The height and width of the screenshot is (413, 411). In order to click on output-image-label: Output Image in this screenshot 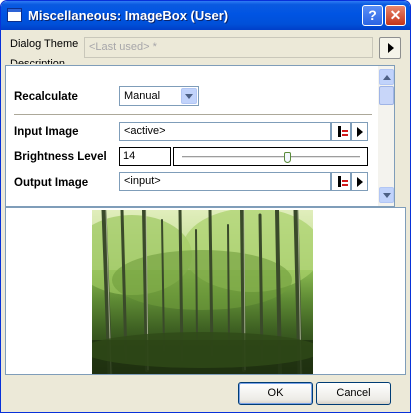, I will do `click(51, 183)`.